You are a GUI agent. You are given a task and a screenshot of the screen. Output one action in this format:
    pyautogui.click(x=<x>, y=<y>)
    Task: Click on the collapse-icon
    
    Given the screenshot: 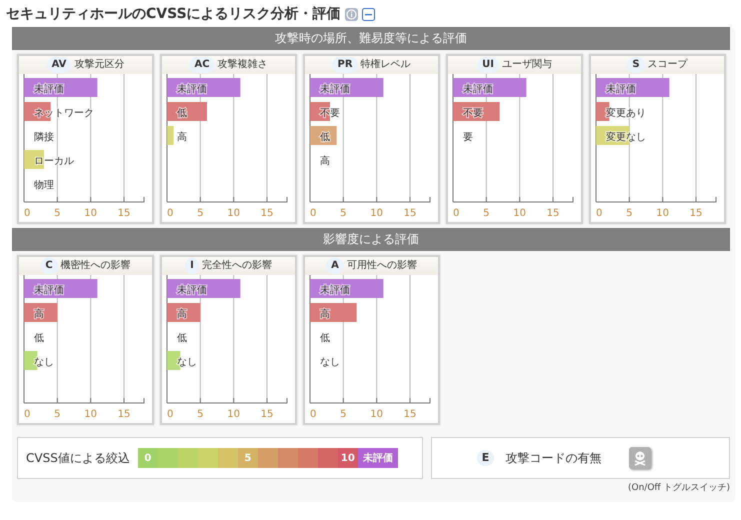 What is the action you would take?
    pyautogui.click(x=368, y=14)
    